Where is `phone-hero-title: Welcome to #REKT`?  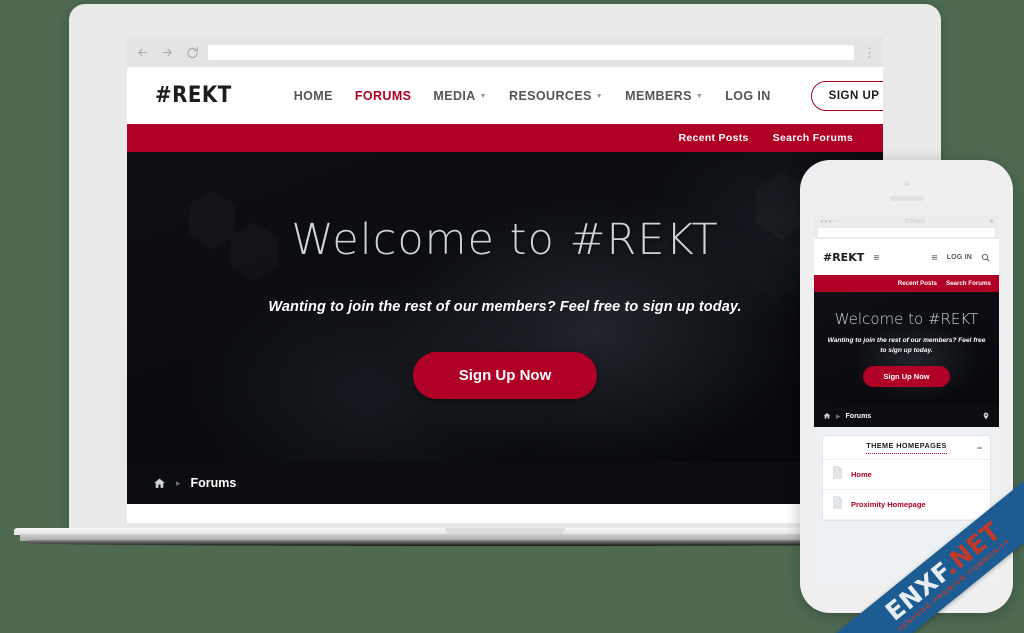 phone-hero-title: Welcome to #REKT is located at coordinates (906, 318).